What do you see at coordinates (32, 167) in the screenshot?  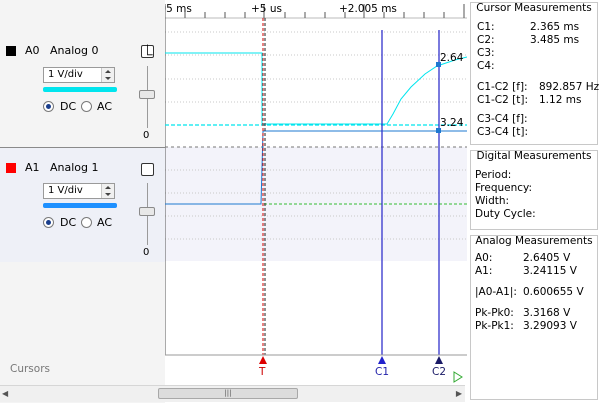 I see `channel-a1-id: A1` at bounding box center [32, 167].